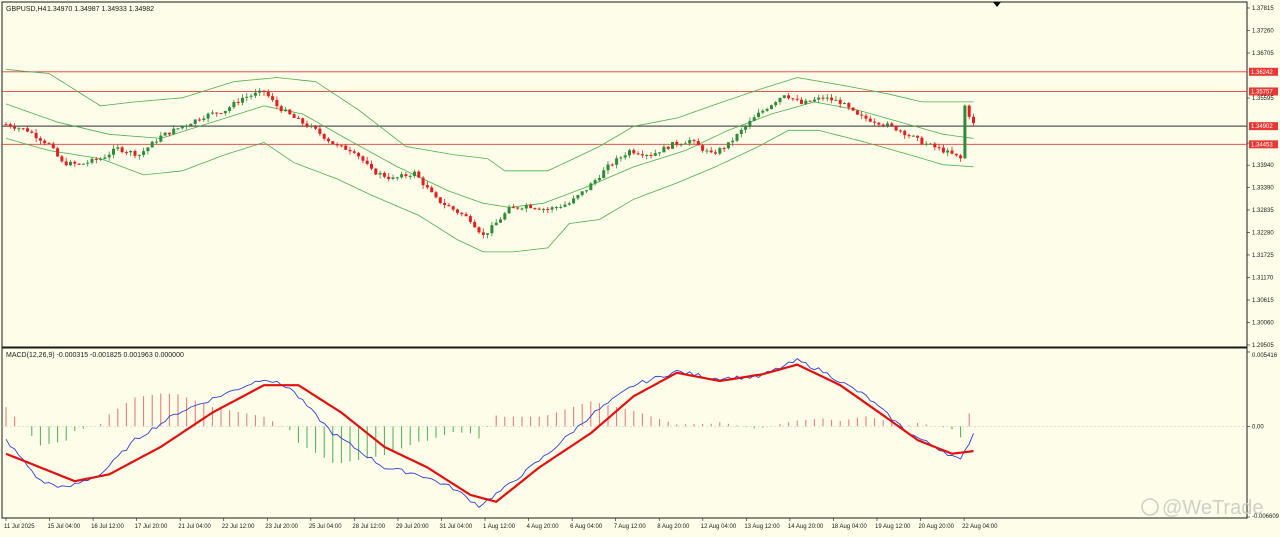 The image size is (1280, 537). Describe the element at coordinates (1263, 278) in the screenshot. I see `price-tick-label: 1.31170` at that location.